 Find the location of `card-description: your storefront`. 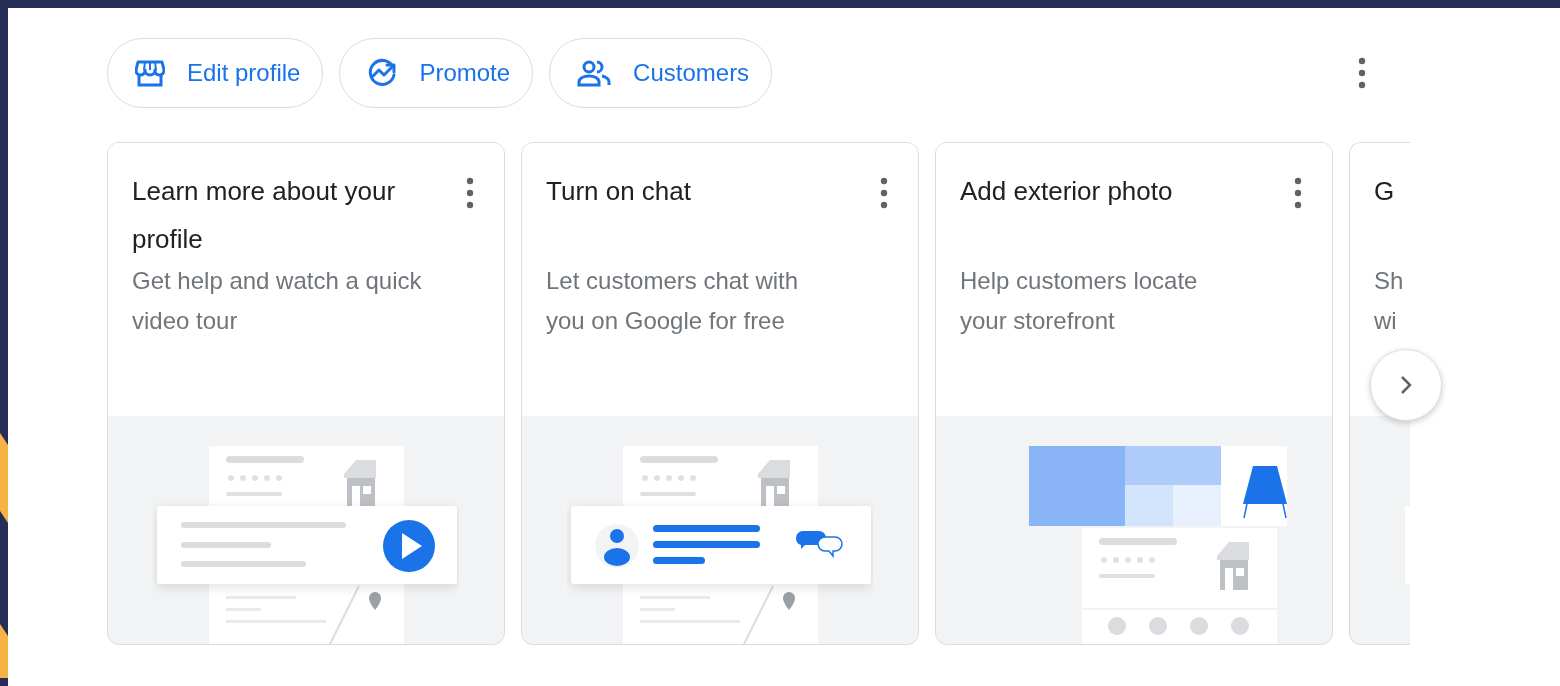

card-description: your storefront is located at coordinates (1038, 321).